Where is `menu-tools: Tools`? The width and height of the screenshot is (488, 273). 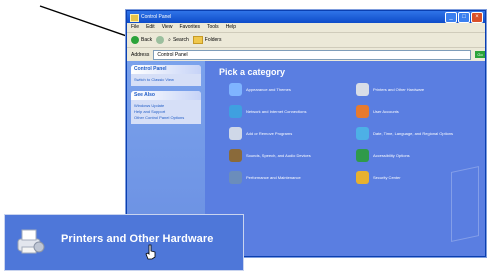 menu-tools: Tools is located at coordinates (213, 27).